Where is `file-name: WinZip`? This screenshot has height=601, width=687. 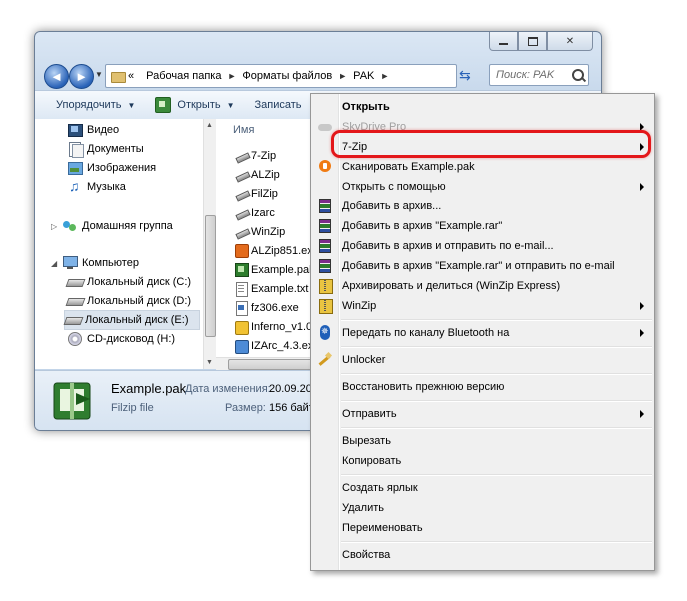 file-name: WinZip is located at coordinates (268, 232).